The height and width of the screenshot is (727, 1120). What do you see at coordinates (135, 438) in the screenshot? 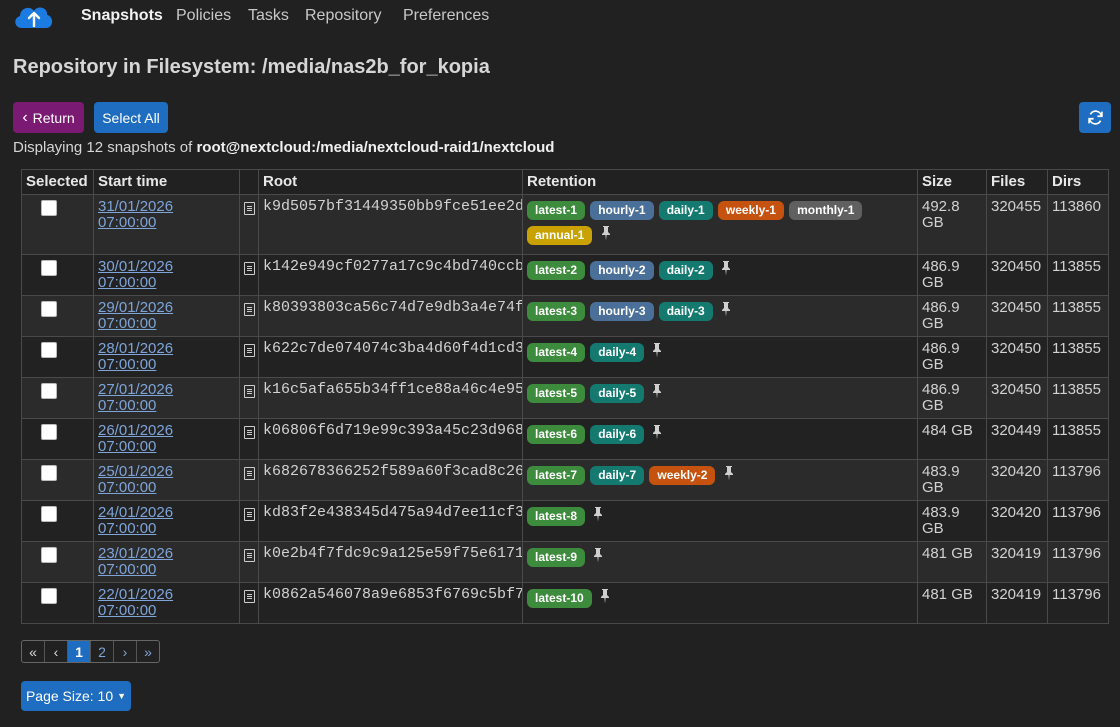
I see `start-time-link: 26/01/2026 07:00:00` at bounding box center [135, 438].